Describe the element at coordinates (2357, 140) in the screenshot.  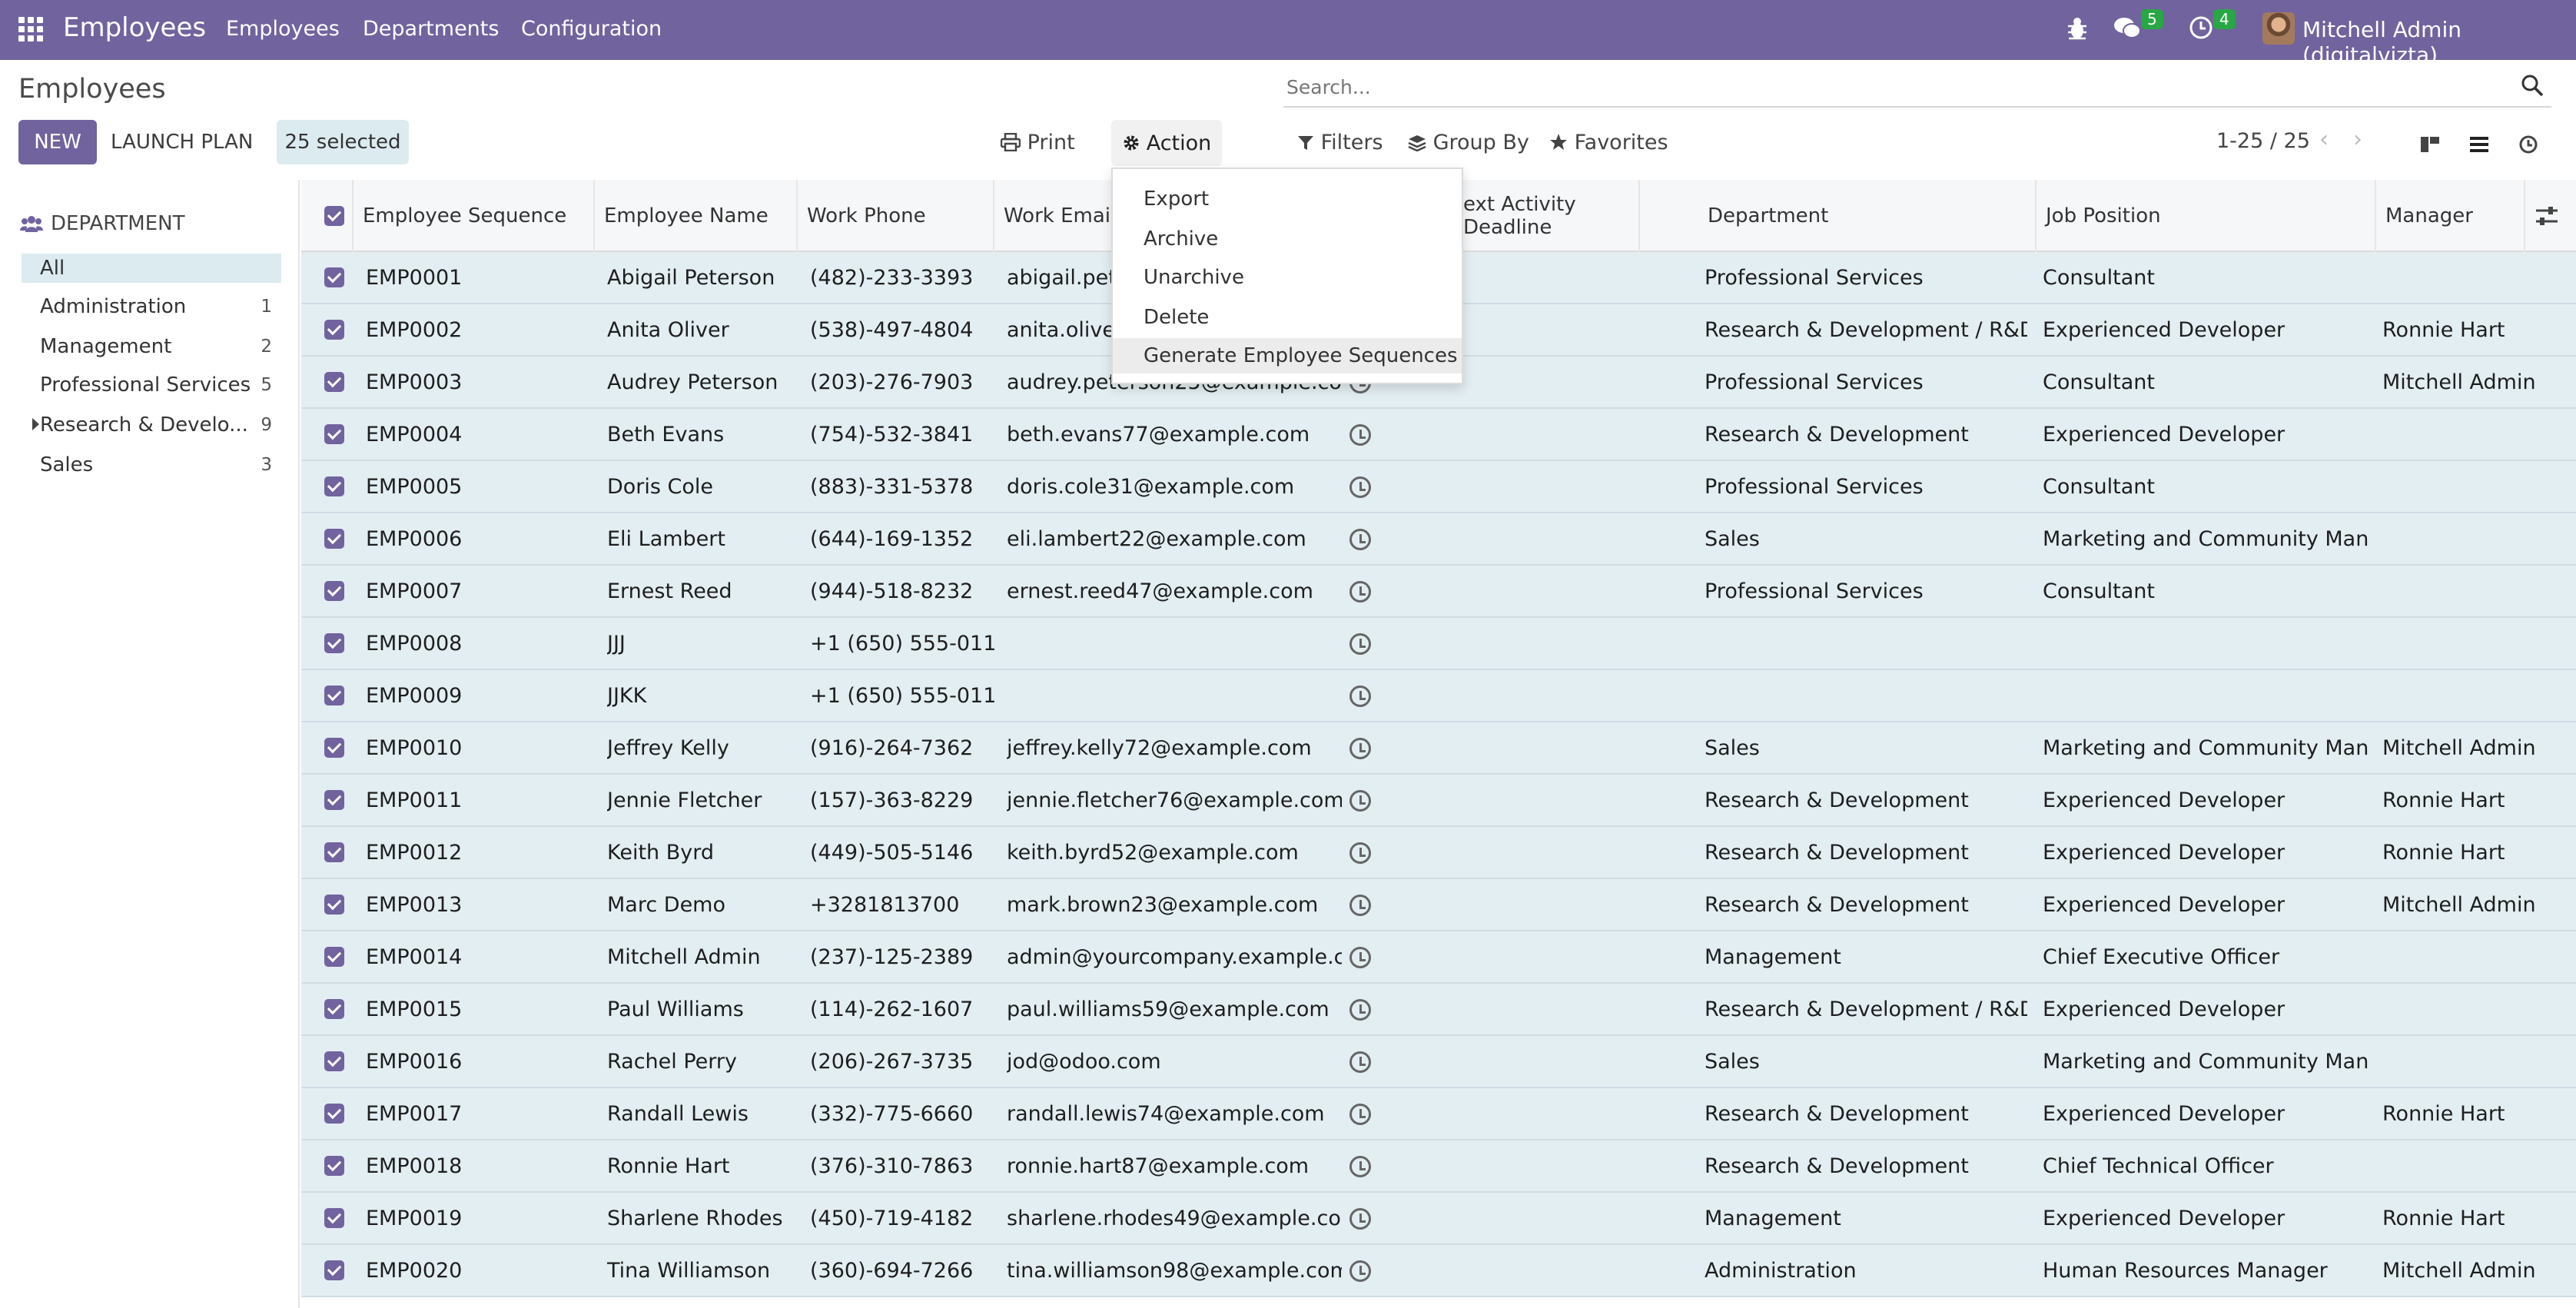
I see `pager-next-icon: ›` at that location.